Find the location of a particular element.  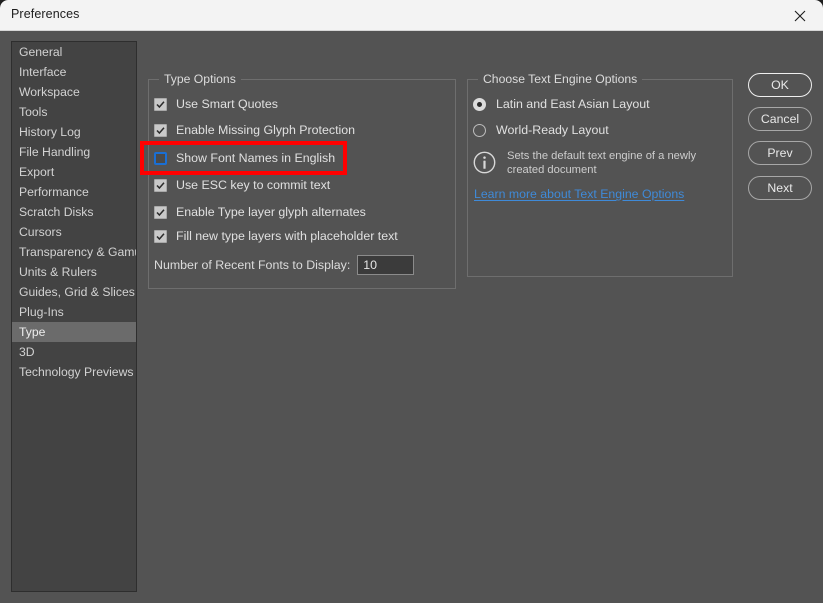

sidebar-item-guides-grid-slices: Guides, Grid & Slices is located at coordinates (74, 292).